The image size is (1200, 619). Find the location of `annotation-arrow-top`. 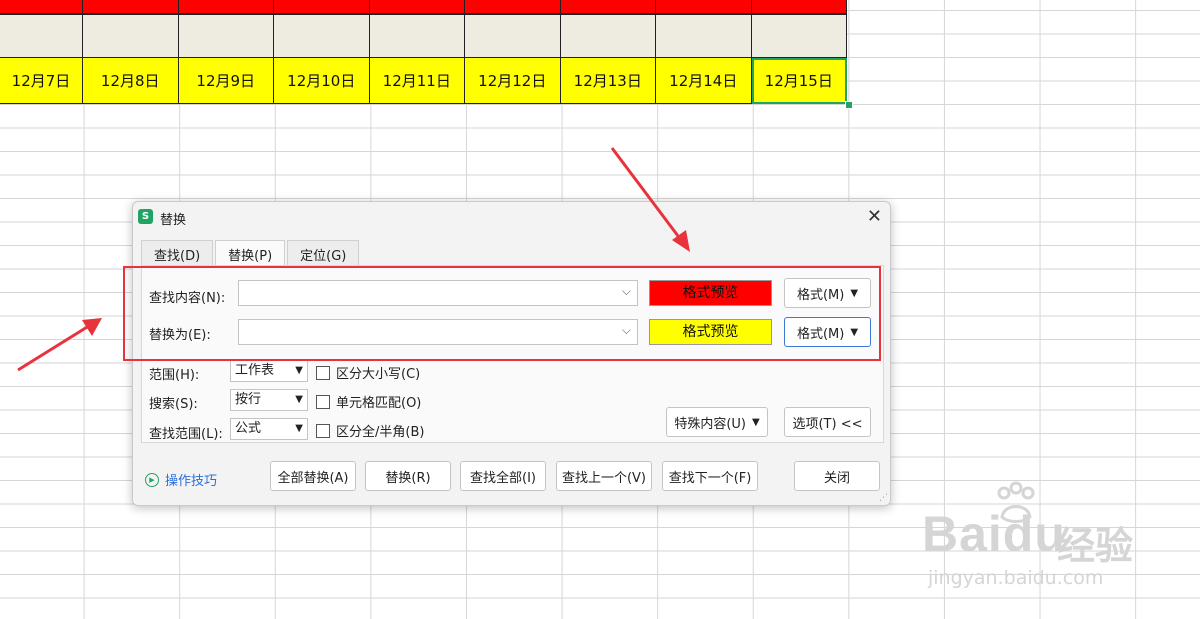

annotation-arrow-top is located at coordinates (650, 199).